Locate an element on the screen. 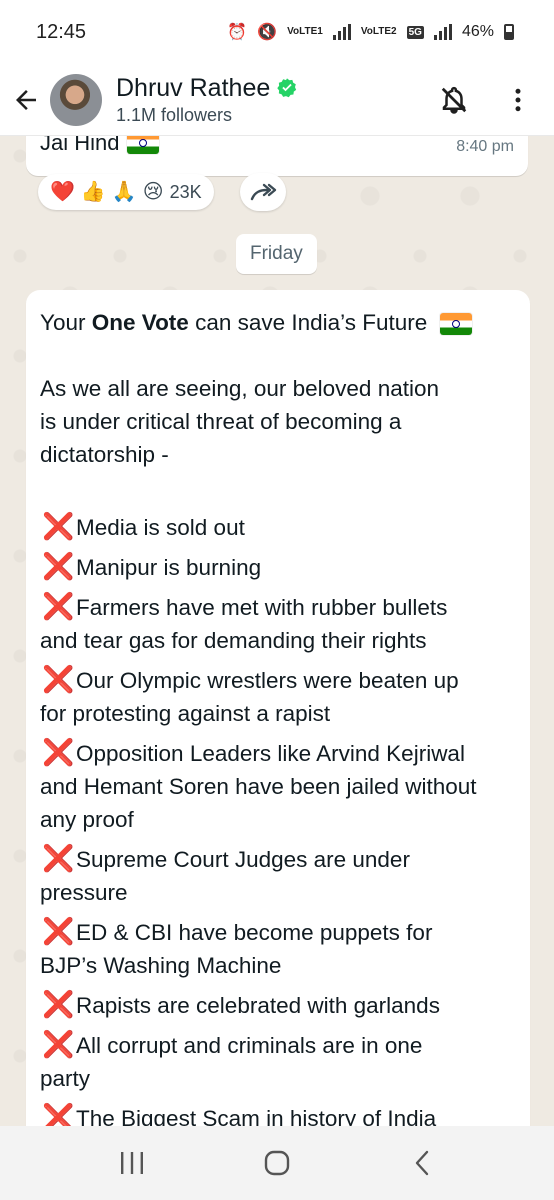 The image size is (554, 1200). bell-off-icon is located at coordinates (454, 100).